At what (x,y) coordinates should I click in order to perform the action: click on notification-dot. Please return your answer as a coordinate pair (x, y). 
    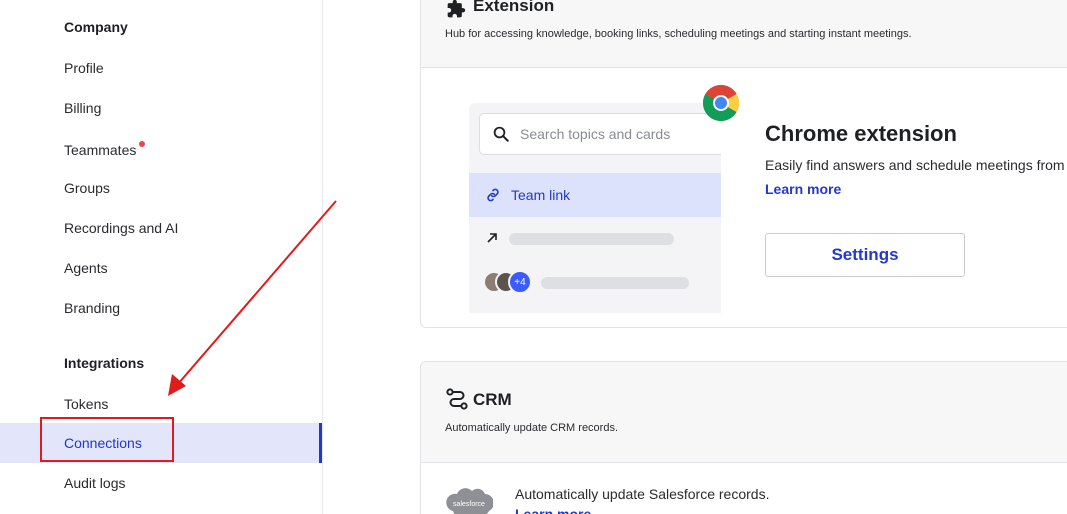
    Looking at the image, I should click on (142, 144).